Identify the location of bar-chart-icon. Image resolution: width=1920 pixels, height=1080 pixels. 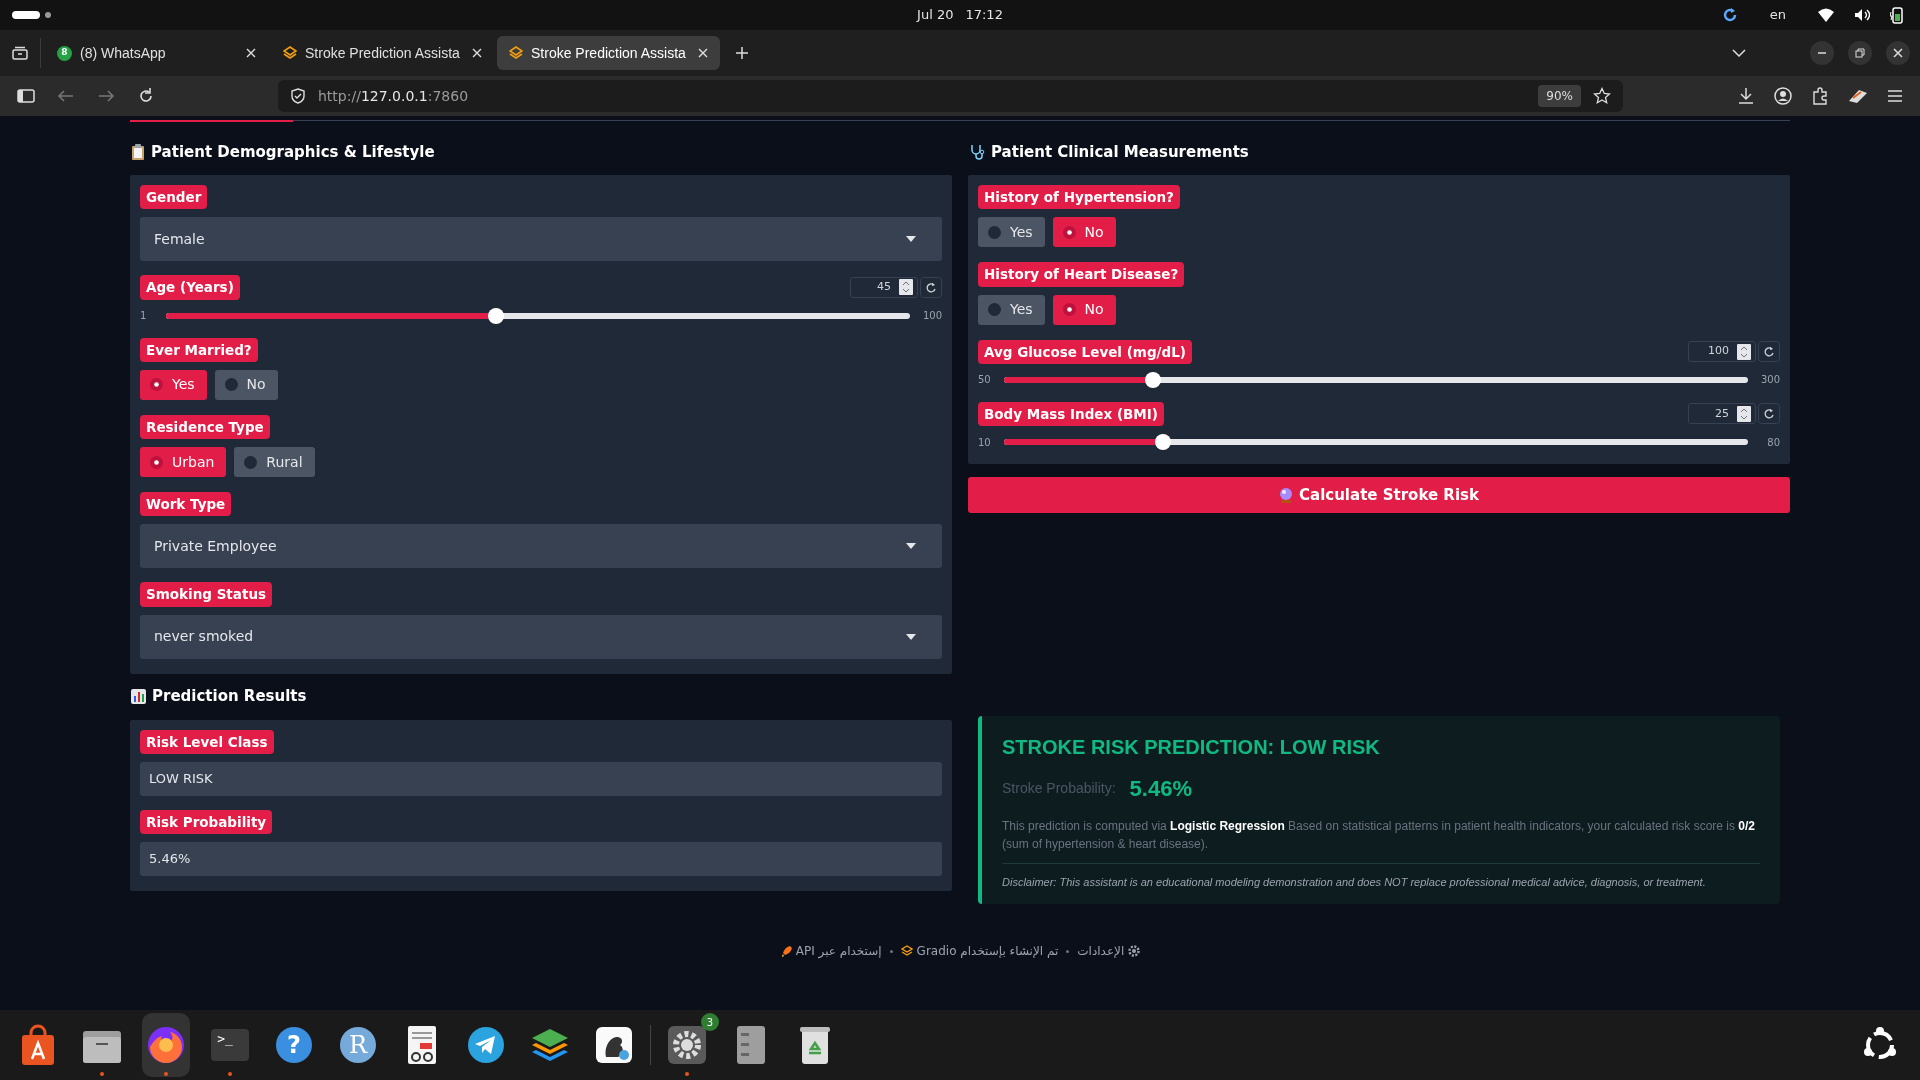
(138, 696).